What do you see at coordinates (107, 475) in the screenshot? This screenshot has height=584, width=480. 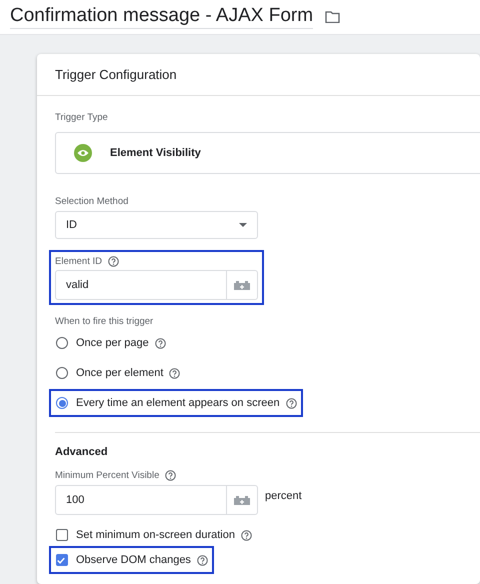 I see `field-label: Minimum Percent Visible` at bounding box center [107, 475].